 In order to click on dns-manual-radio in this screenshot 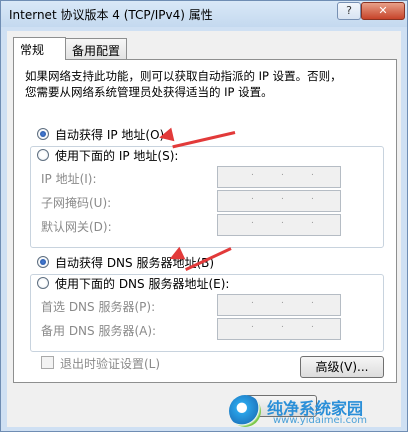, I will do `click(43, 283)`.